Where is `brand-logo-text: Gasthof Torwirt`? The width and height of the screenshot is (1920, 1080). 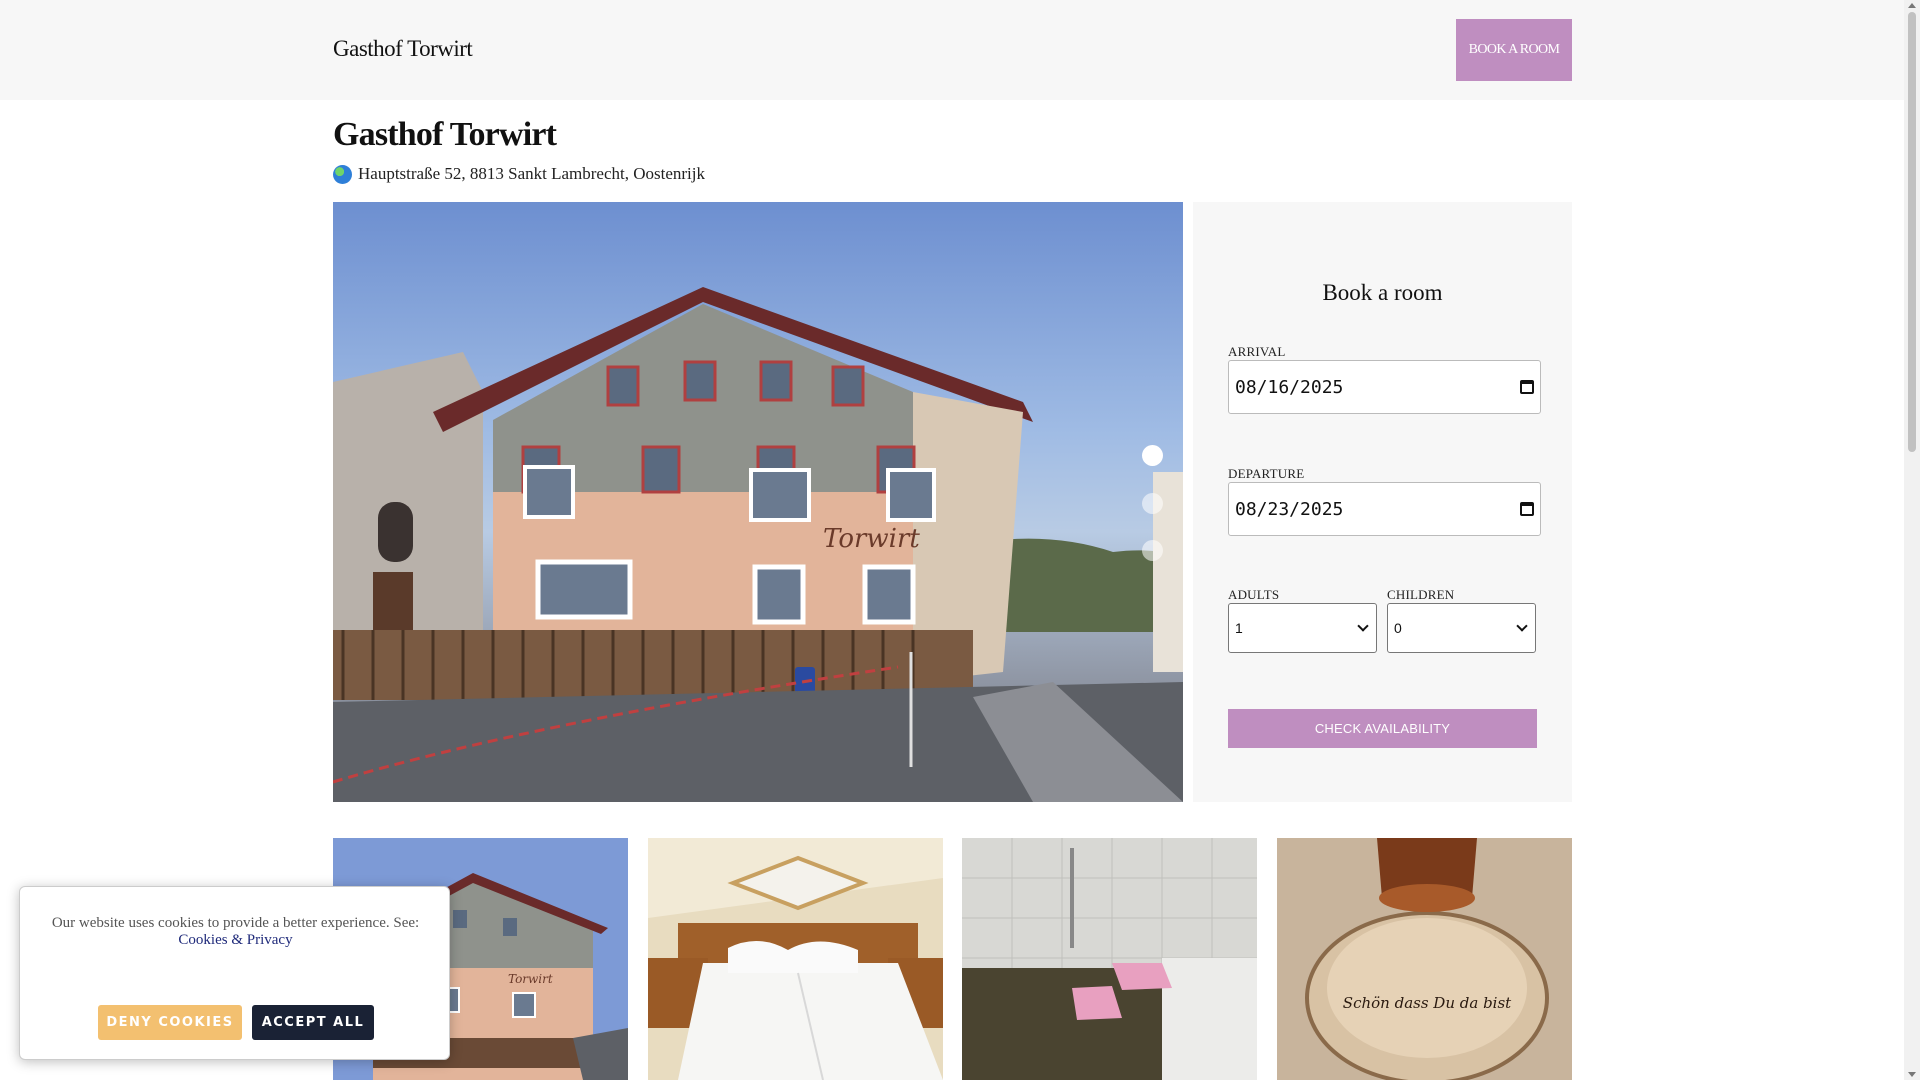 brand-logo-text: Gasthof Torwirt is located at coordinates (403, 49).